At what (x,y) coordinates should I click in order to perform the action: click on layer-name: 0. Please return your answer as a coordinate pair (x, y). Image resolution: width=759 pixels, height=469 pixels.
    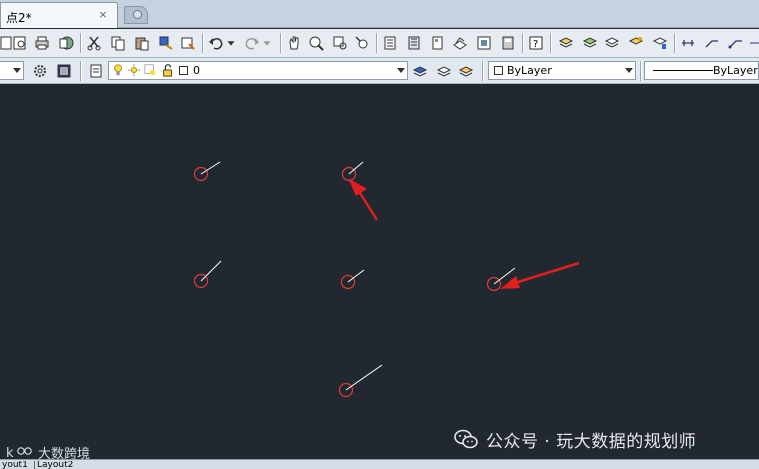
    Looking at the image, I should click on (196, 70).